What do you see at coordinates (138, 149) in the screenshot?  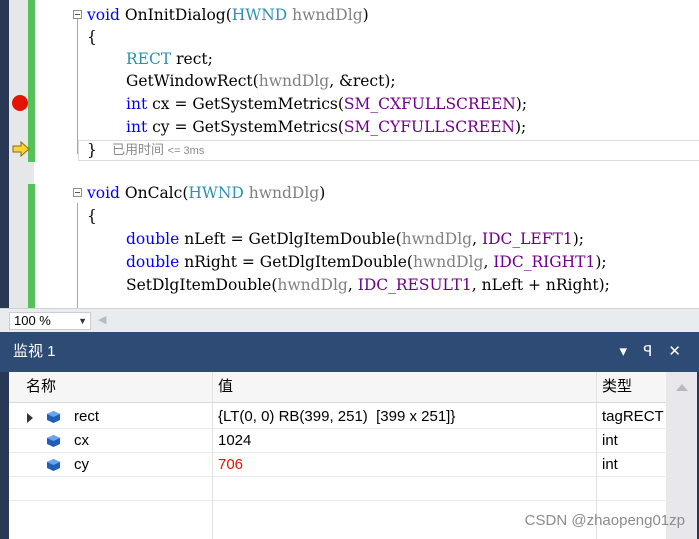 I see `perf-tip-label: 已用时间` at bounding box center [138, 149].